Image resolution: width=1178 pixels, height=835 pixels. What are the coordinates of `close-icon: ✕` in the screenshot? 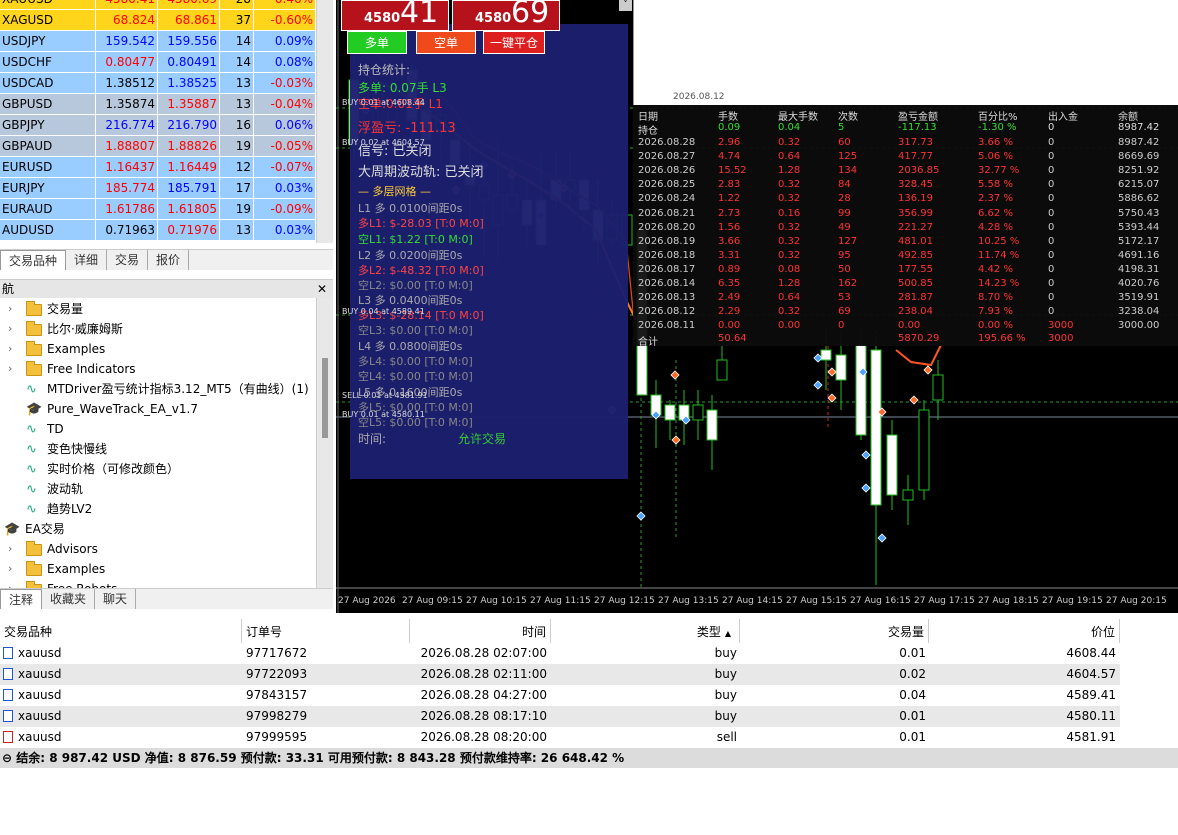 It's located at (322, 289).